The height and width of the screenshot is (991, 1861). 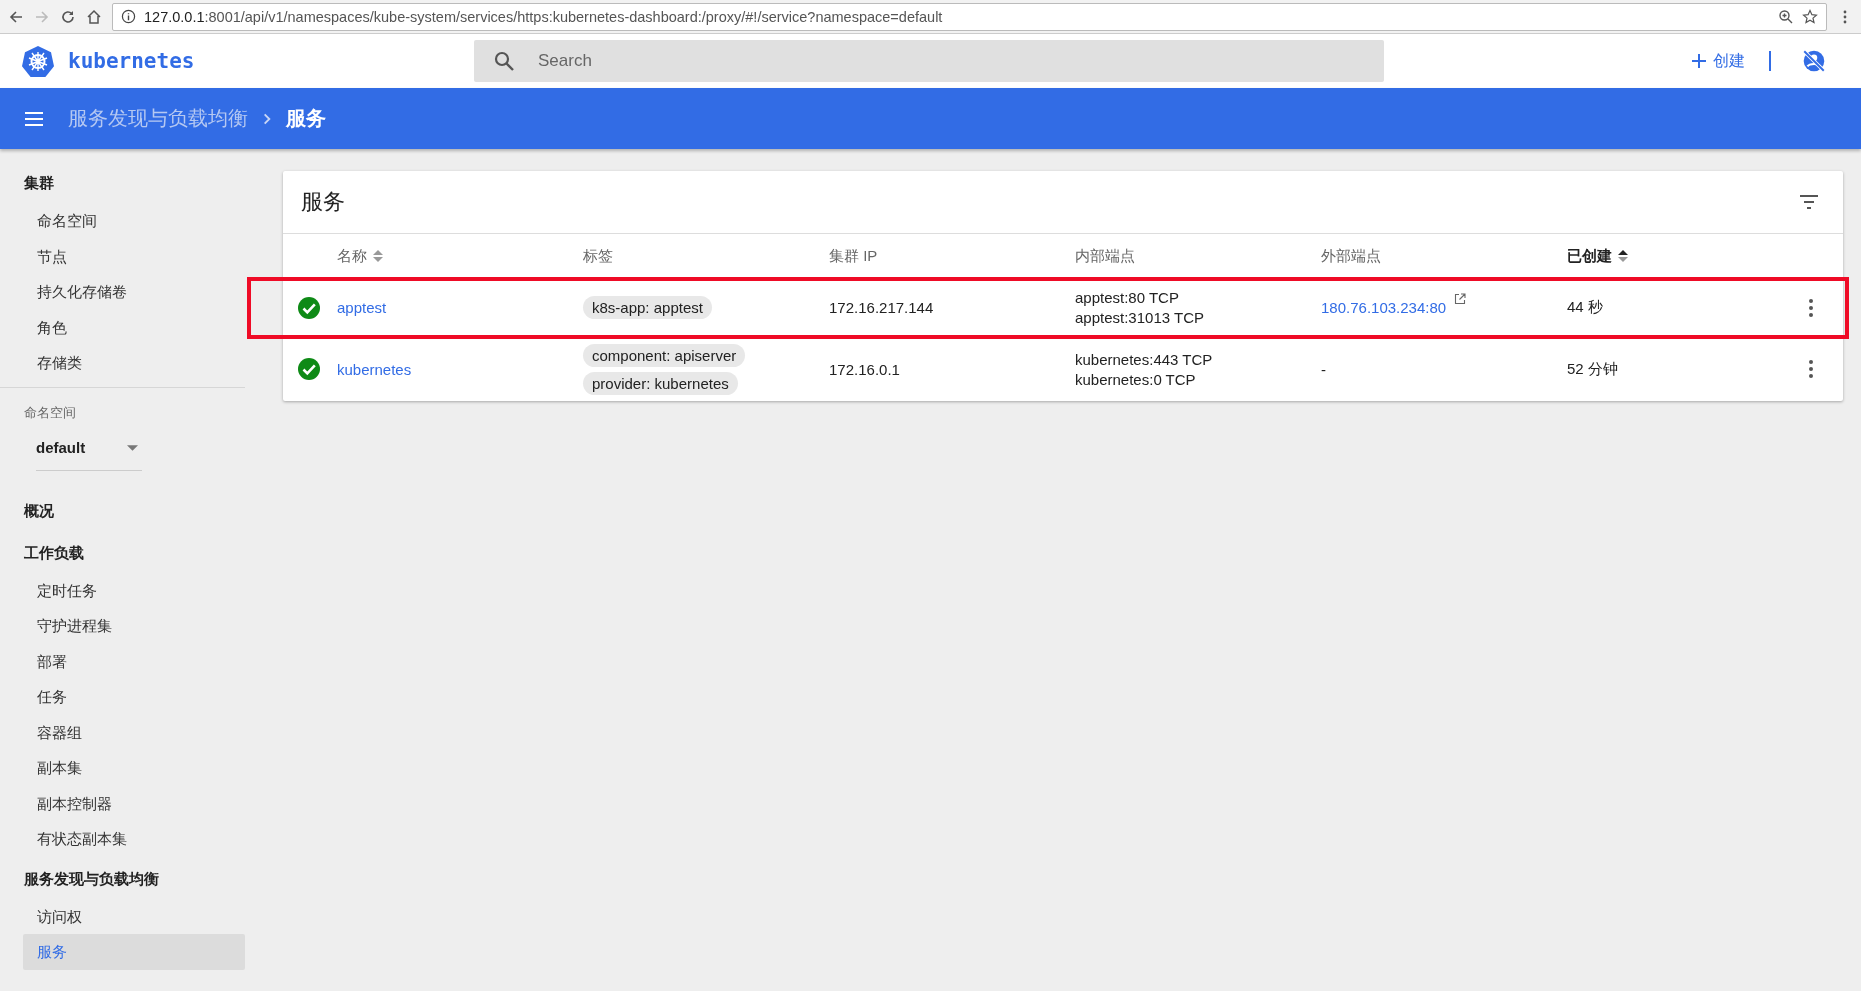 I want to click on table-cell-text: apptest:31013 TCP, so click(x=1140, y=317).